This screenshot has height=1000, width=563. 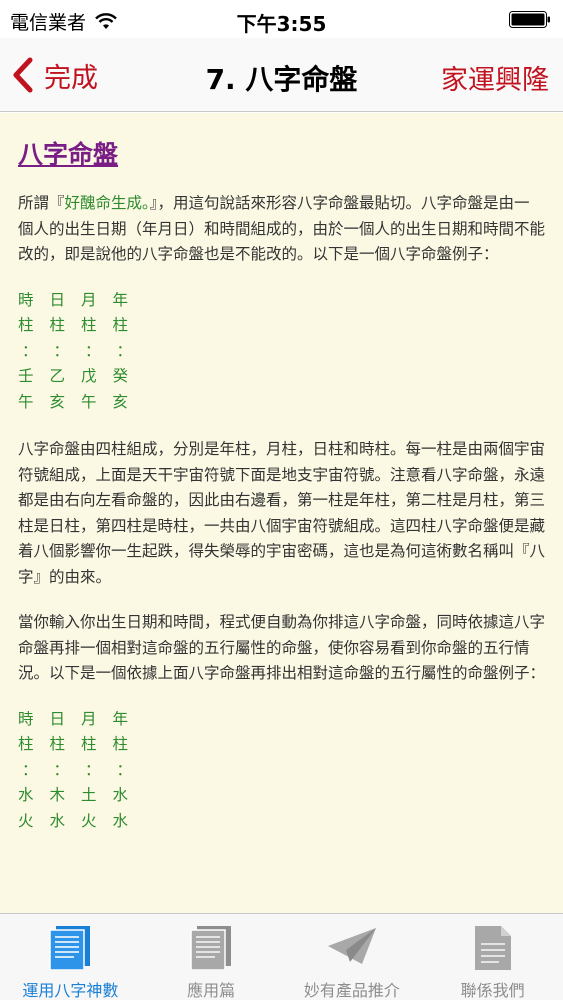 I want to click on document-blue-icon, so click(x=70, y=948).